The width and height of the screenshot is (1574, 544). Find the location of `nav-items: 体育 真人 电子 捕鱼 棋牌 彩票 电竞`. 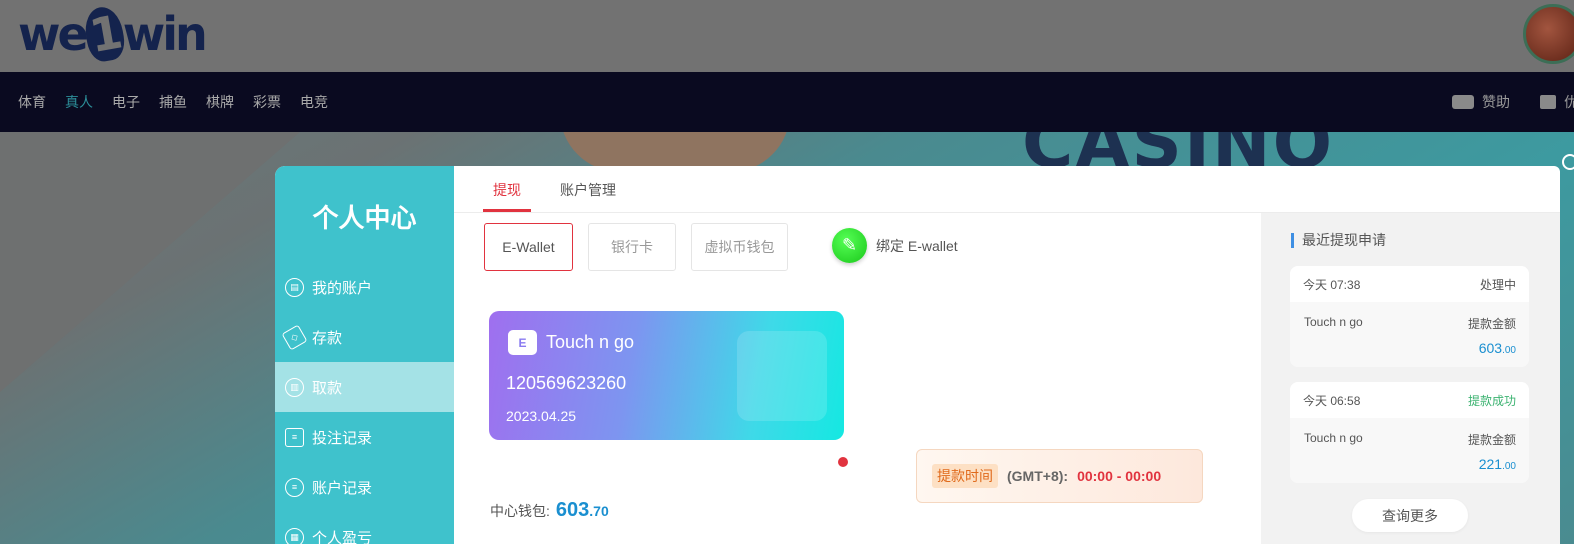

nav-items: 体育 真人 电子 捕鱼 棋牌 彩票 电竞 is located at coordinates (164, 102).